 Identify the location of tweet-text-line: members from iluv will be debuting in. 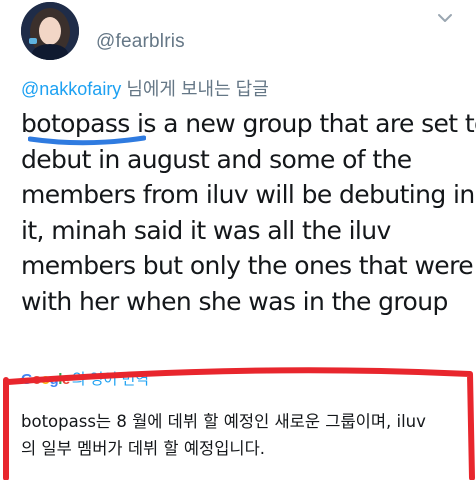
(248, 194).